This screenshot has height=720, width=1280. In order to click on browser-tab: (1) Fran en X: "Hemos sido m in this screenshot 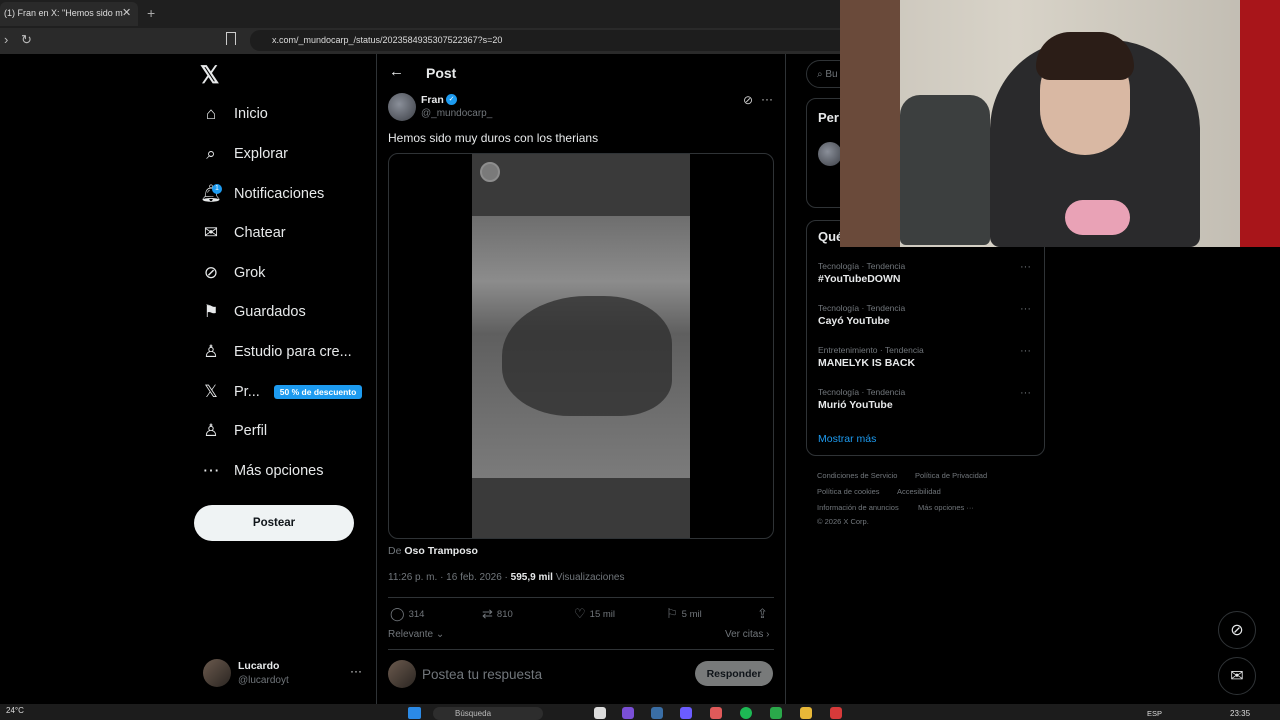, I will do `click(69, 14)`.